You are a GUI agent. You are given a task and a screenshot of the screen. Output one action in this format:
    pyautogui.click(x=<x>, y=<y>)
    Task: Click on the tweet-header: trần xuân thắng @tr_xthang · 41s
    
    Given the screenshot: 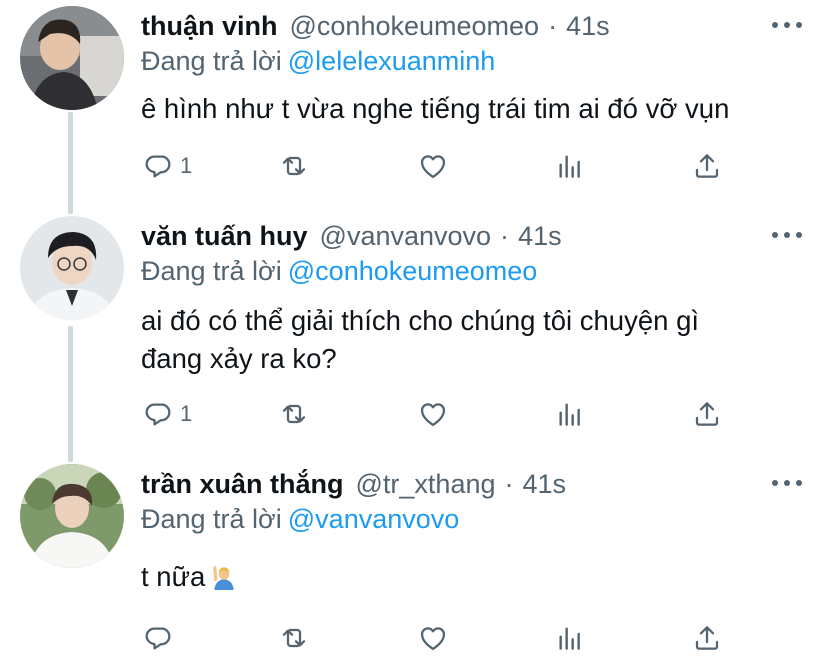 What is the action you would take?
    pyautogui.click(x=474, y=484)
    